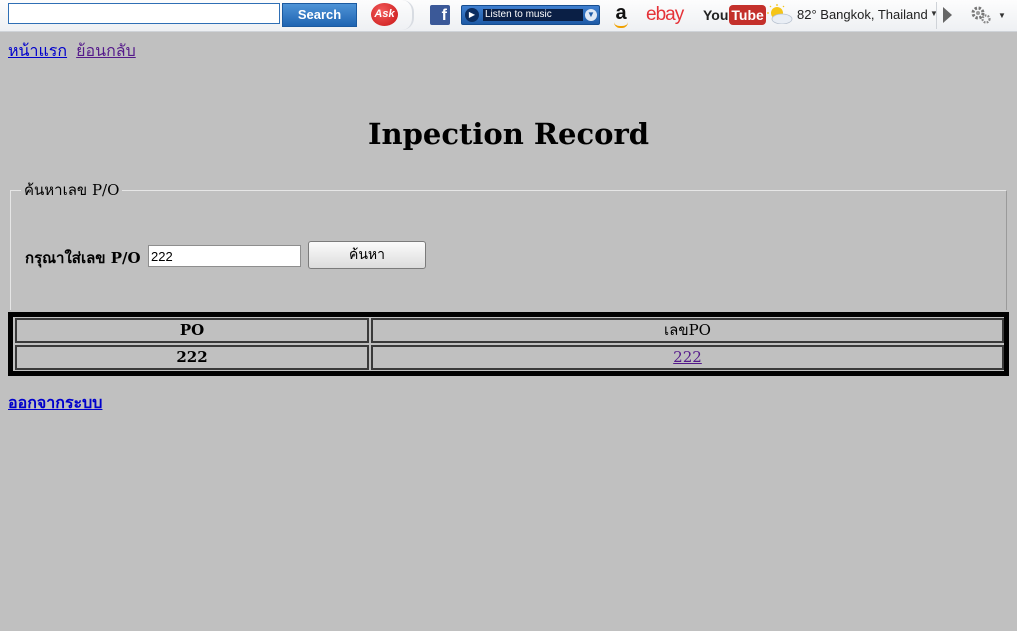 The height and width of the screenshot is (631, 1017). I want to click on po-link: 222, so click(687, 357).